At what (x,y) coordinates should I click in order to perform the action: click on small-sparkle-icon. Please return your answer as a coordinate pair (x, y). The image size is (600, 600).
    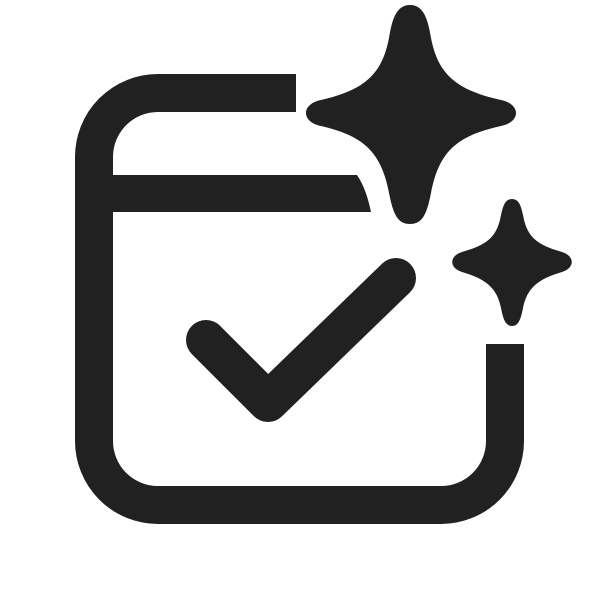
    Looking at the image, I should click on (512, 262).